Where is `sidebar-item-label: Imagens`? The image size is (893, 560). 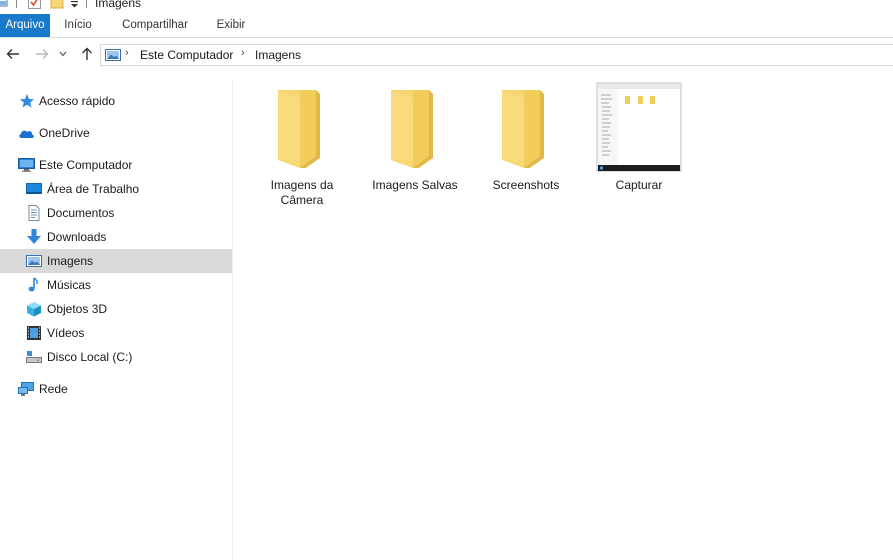 sidebar-item-label: Imagens is located at coordinates (70, 261).